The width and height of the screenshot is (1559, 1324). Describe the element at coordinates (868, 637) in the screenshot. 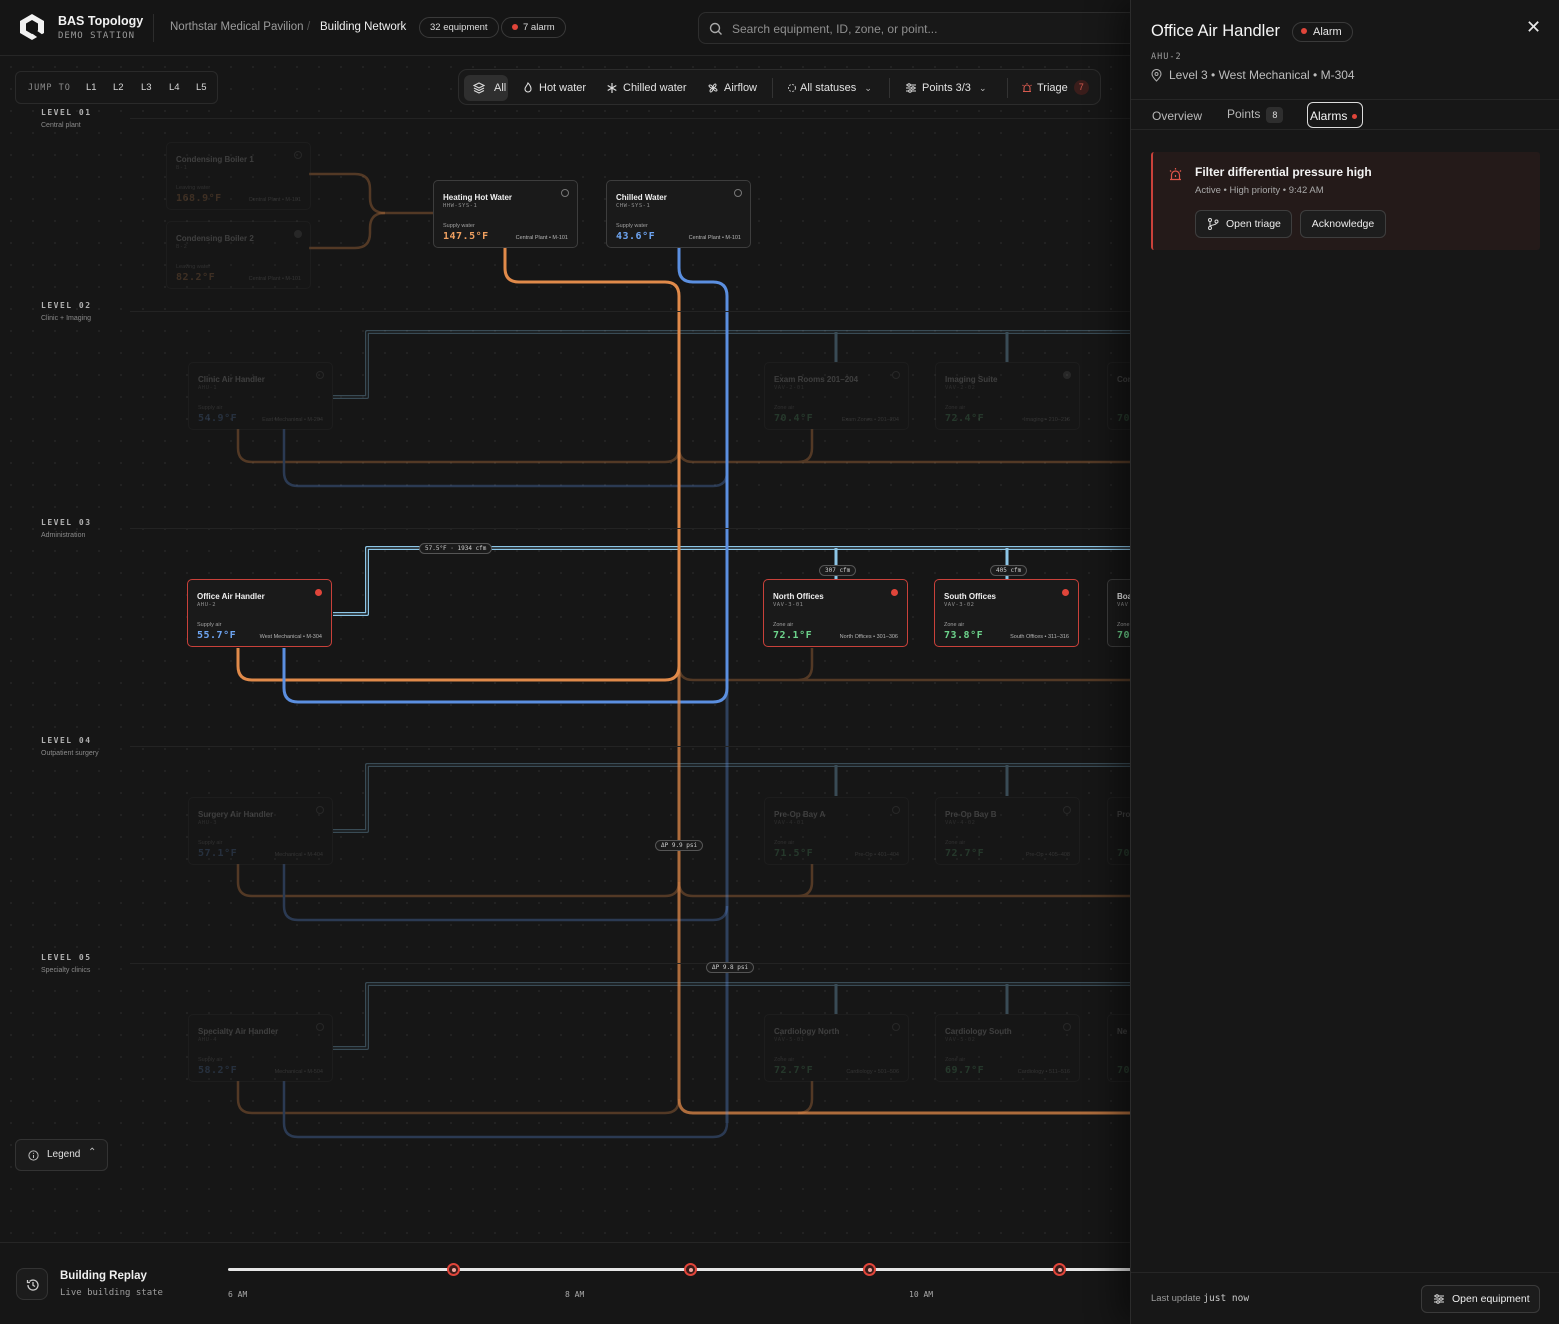

I see `node-location: North Offices • 301–306` at that location.